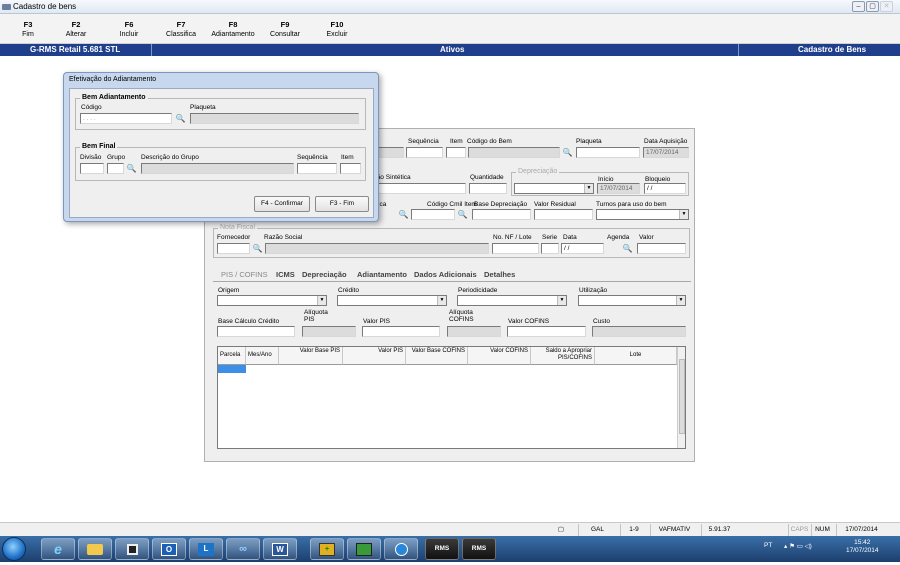  What do you see at coordinates (311, 356) in the screenshot?
I see `col-valor-base-pis: Valor Base PIS` at bounding box center [311, 356].